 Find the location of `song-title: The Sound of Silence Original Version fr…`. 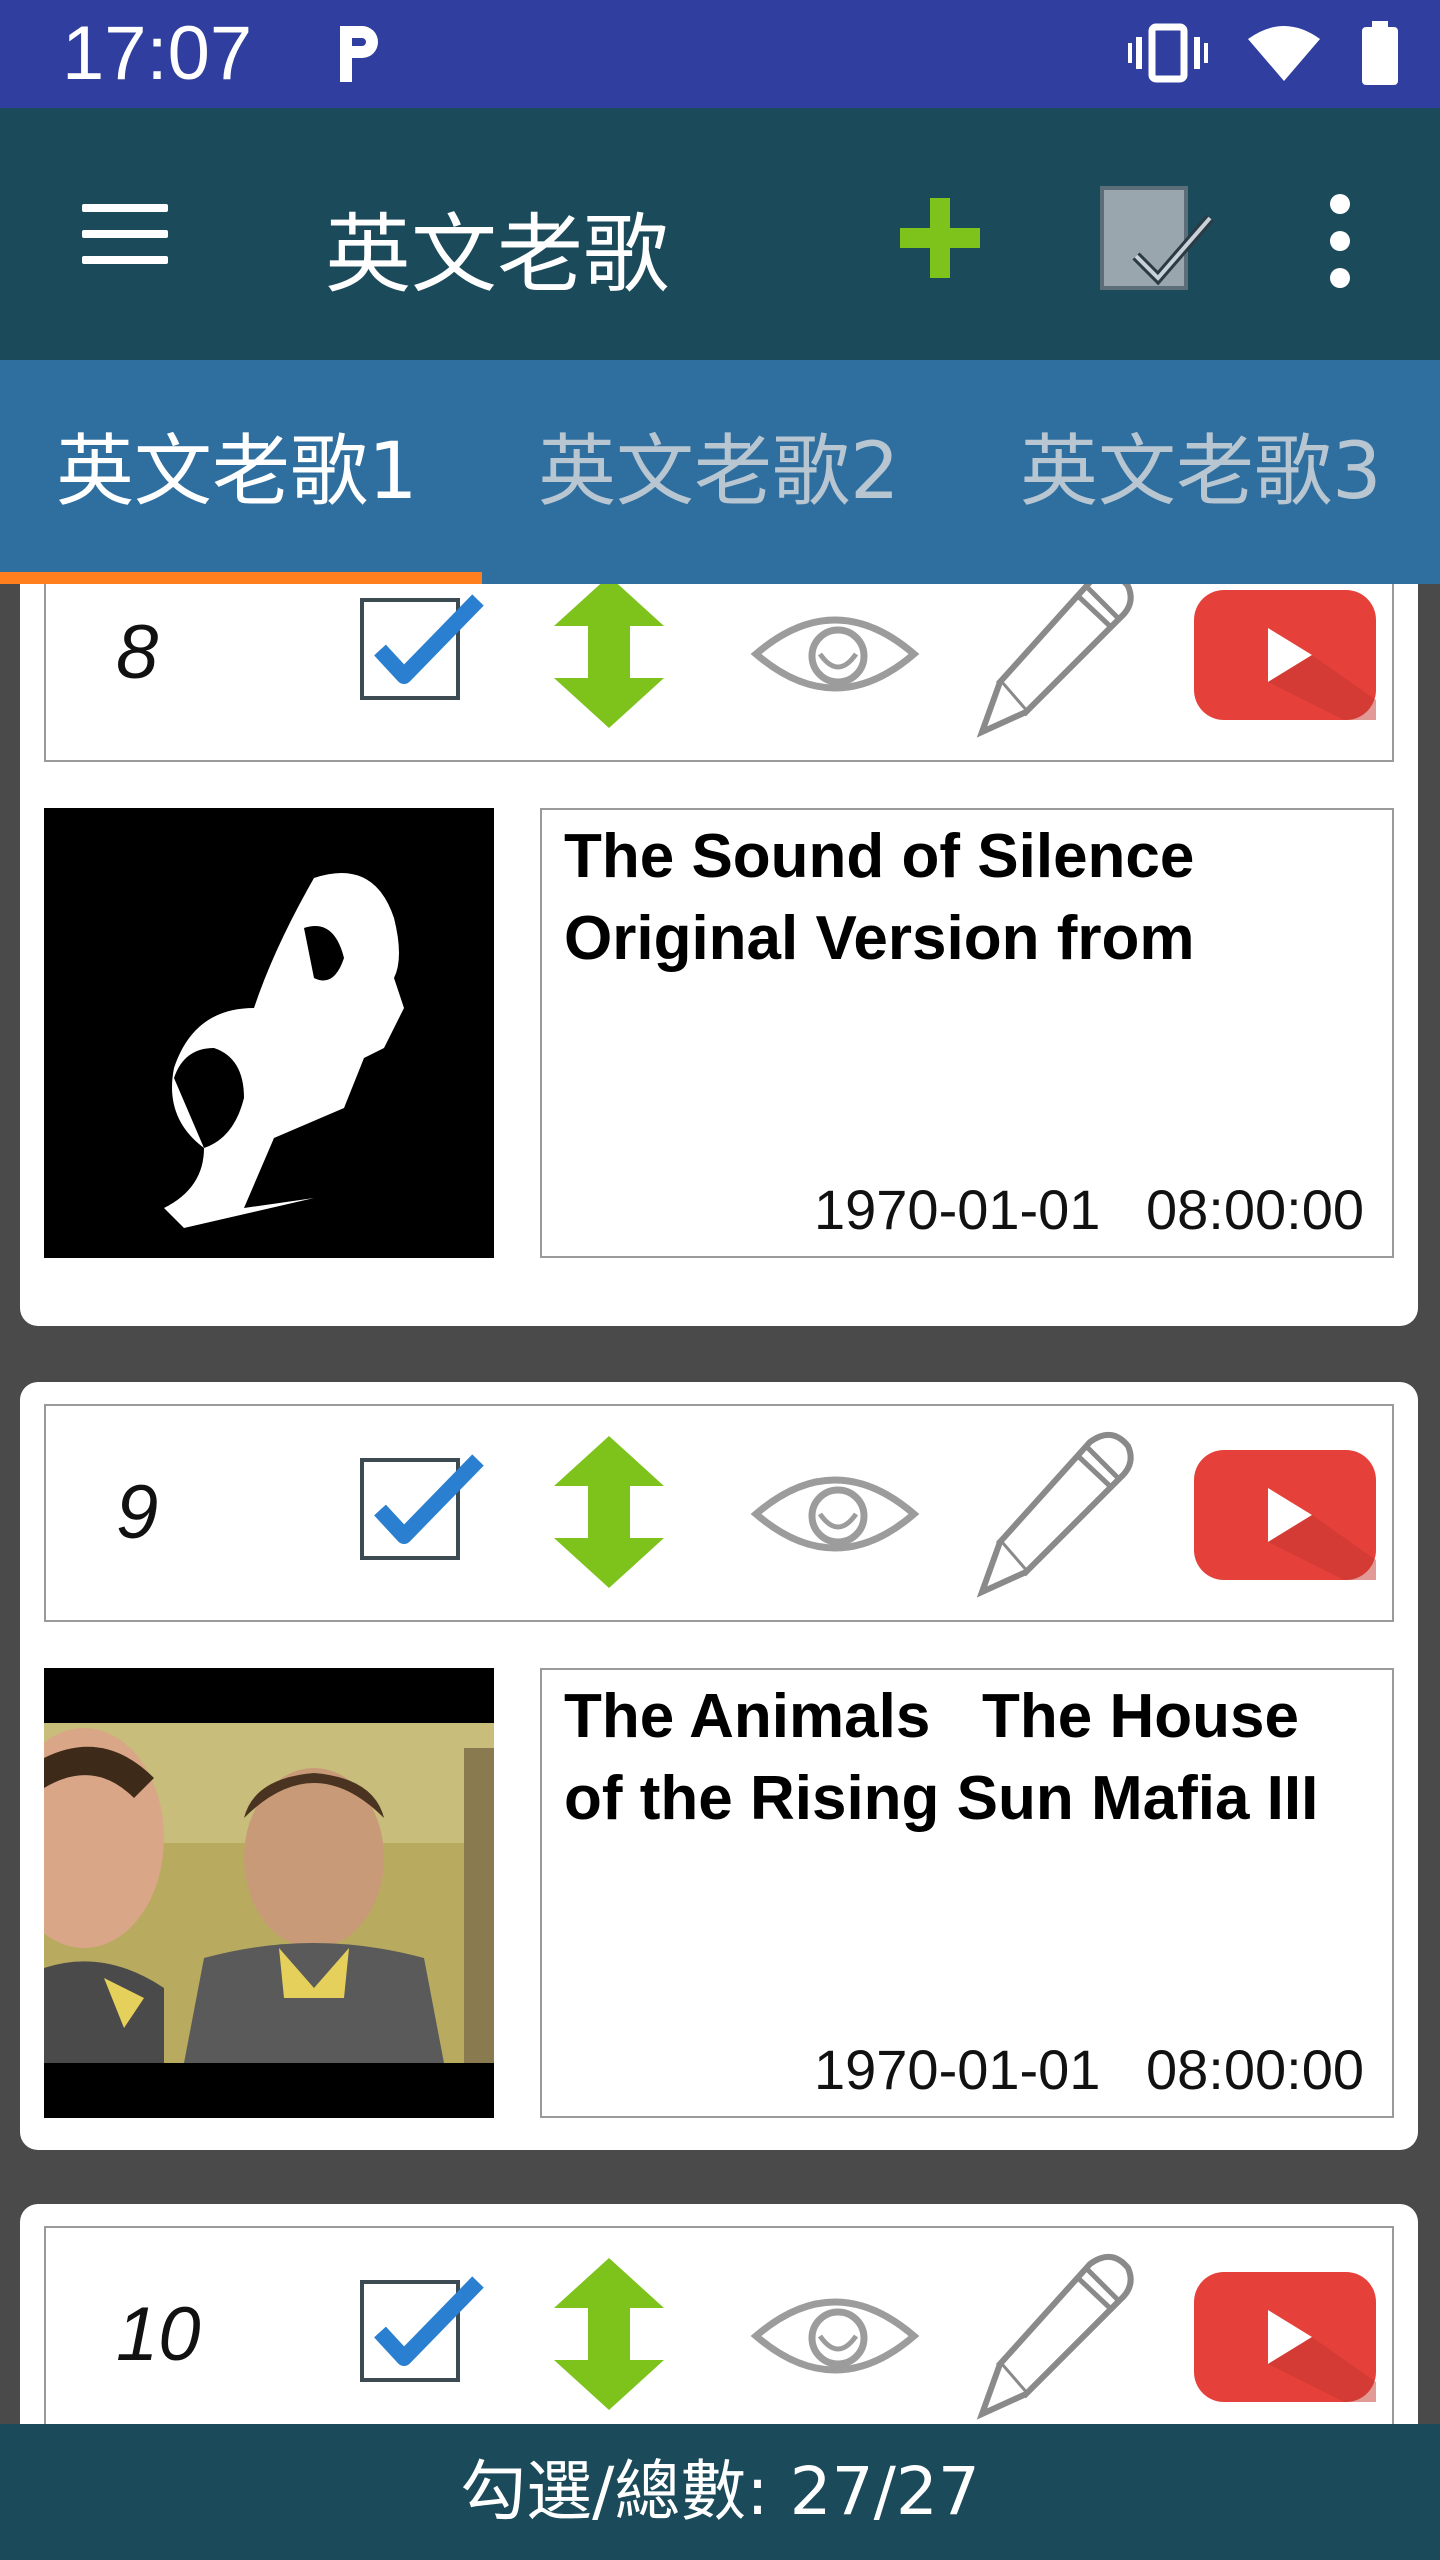

song-title: The Sound of Silence Original Version fr… is located at coordinates (879, 897).